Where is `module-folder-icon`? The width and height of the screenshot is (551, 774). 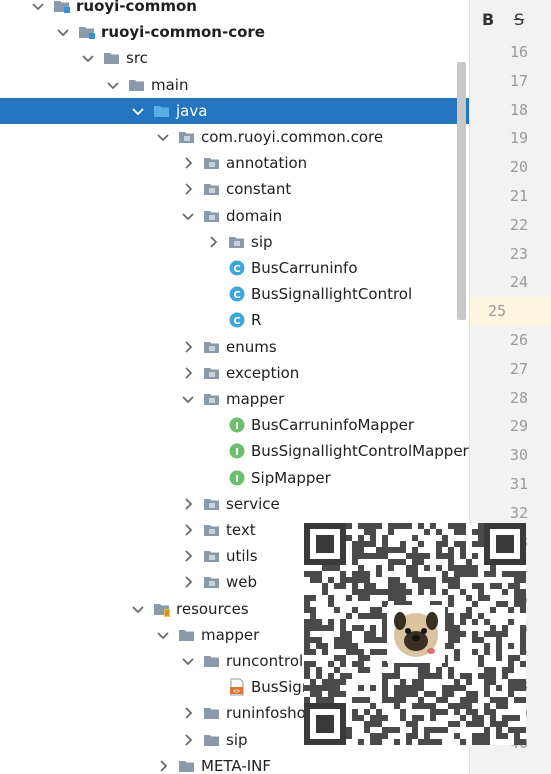
module-folder-icon is located at coordinates (87, 32).